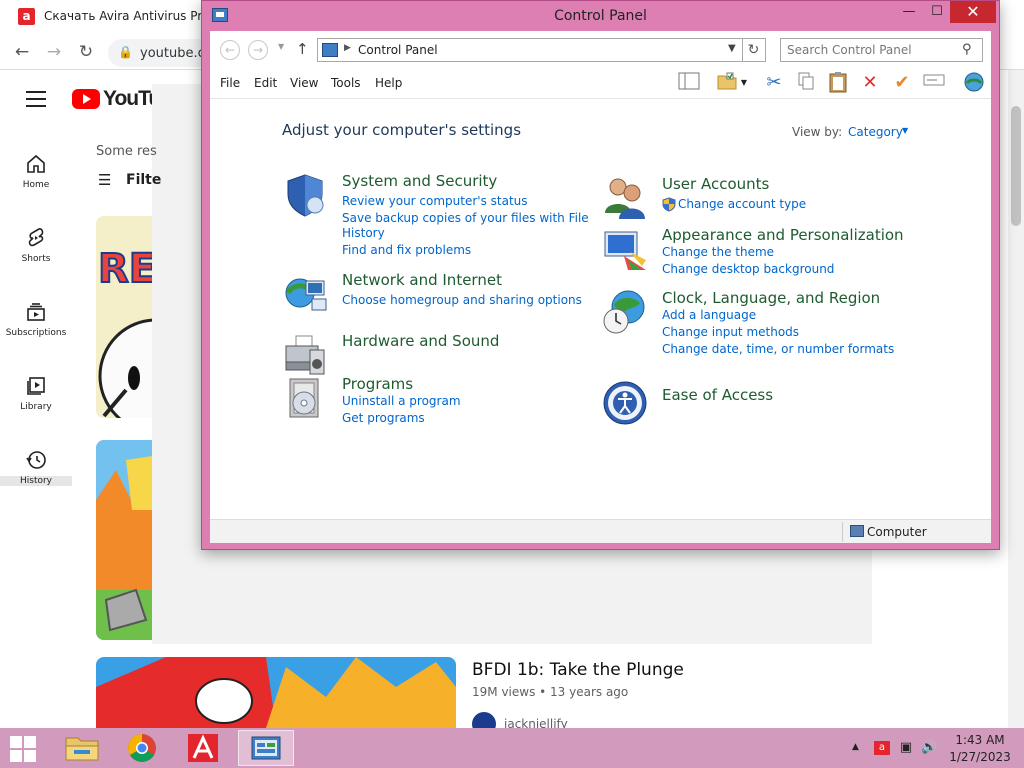 This screenshot has width=1024, height=768. Describe the element at coordinates (406, 250) in the screenshot. I see `task-link: Find and fix problems` at that location.